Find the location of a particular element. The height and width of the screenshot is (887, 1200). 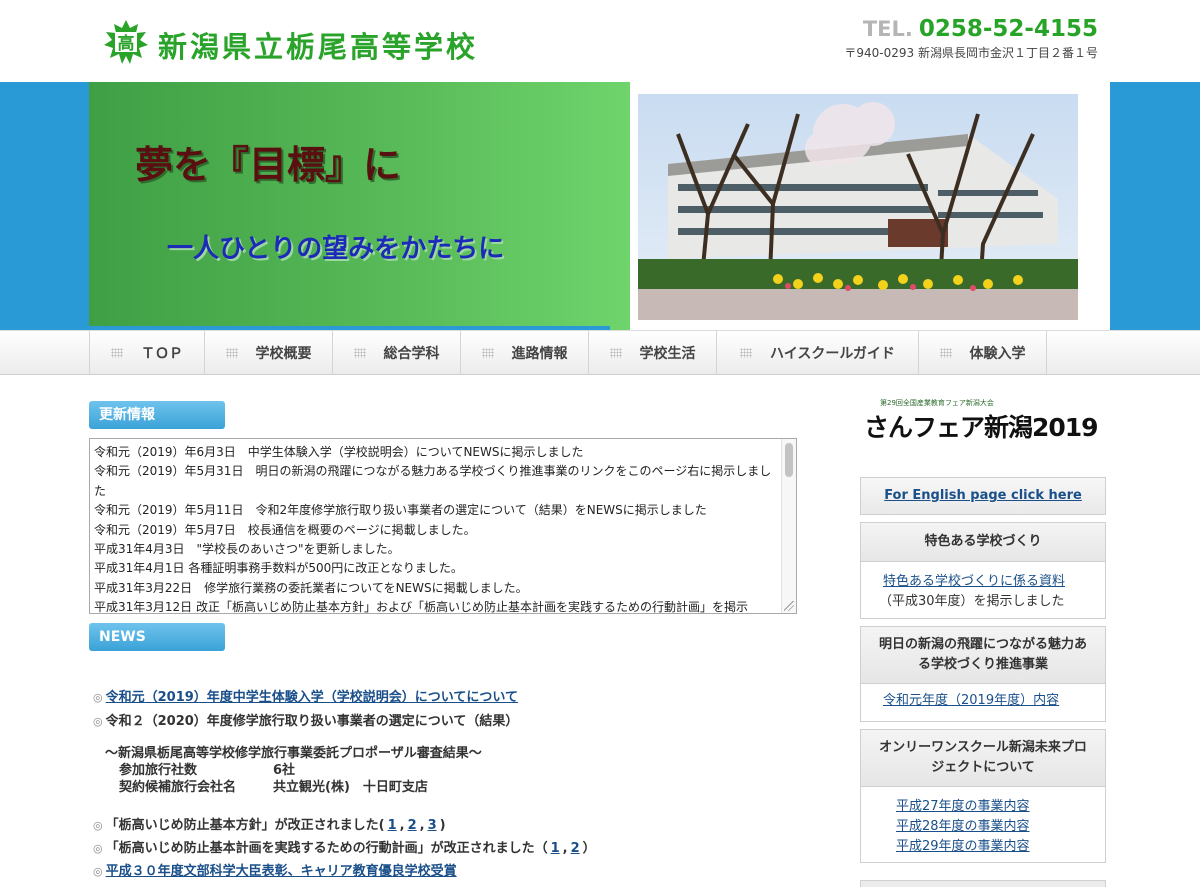

school-building-photo is located at coordinates (858, 207).